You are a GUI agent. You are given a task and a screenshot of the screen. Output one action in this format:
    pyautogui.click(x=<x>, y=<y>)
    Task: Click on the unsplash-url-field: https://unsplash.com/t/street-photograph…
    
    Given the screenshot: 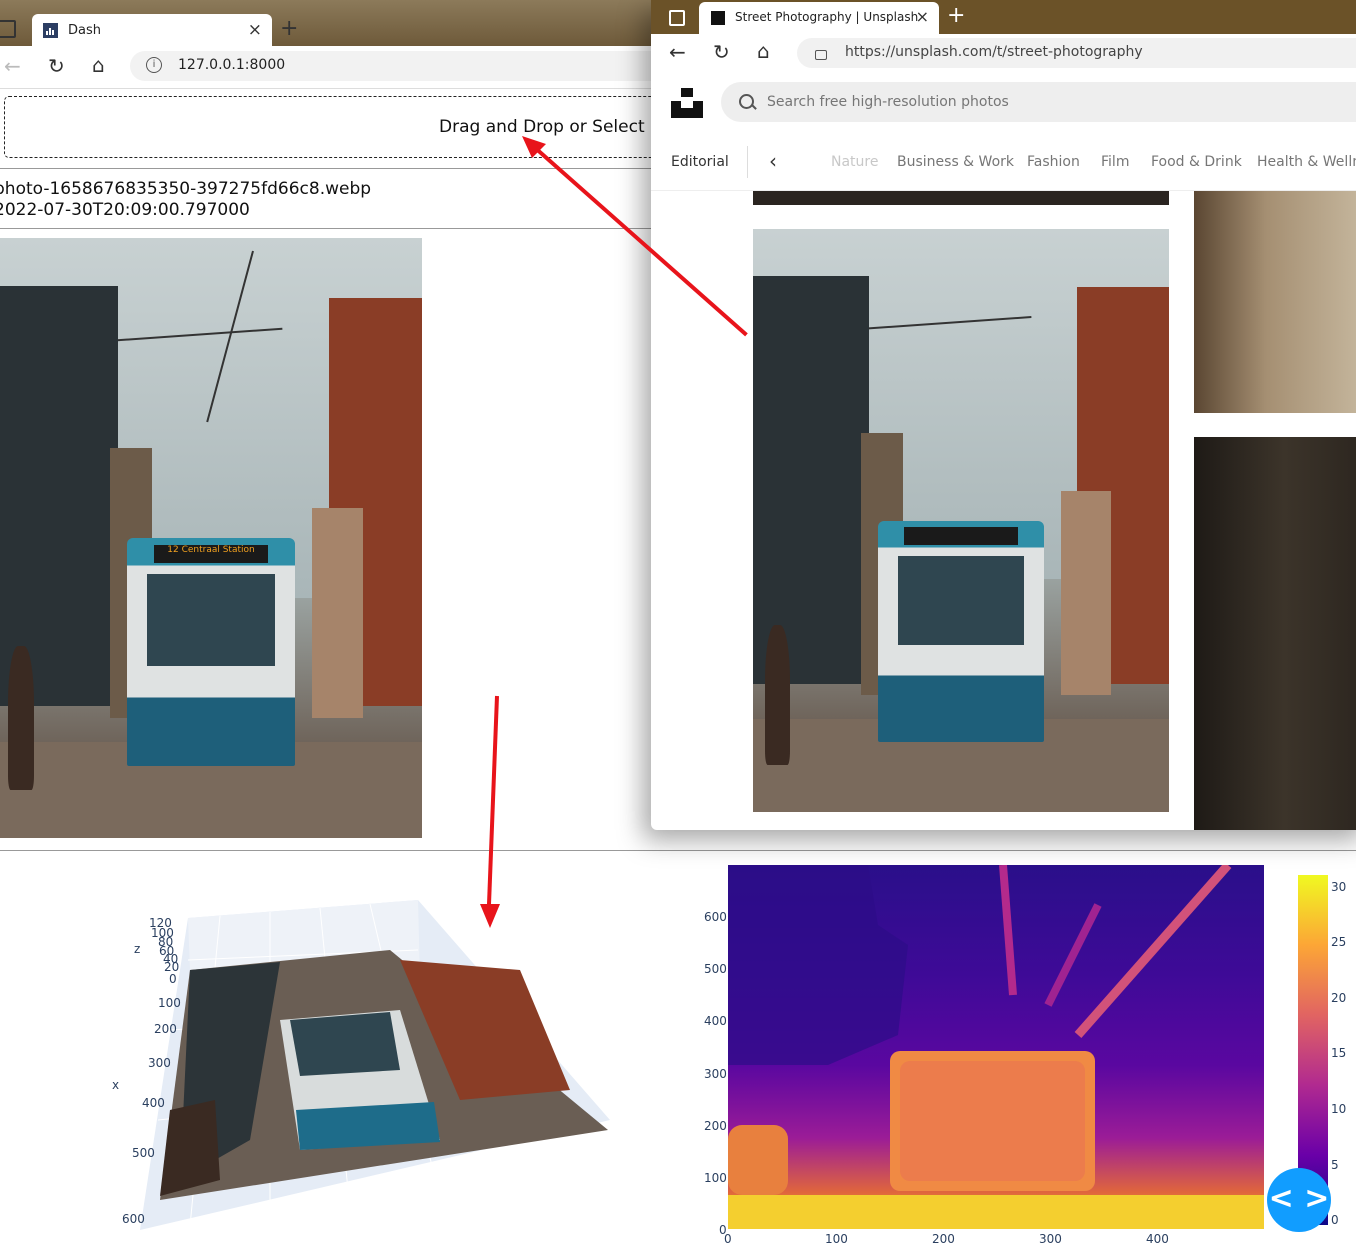 What is the action you would take?
    pyautogui.click(x=1076, y=53)
    